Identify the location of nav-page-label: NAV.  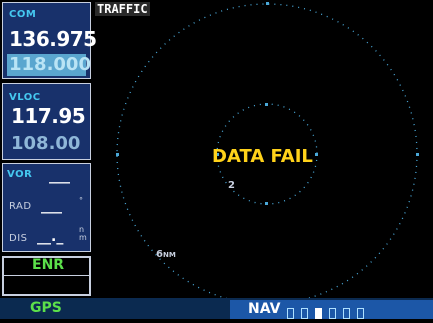
(264, 309).